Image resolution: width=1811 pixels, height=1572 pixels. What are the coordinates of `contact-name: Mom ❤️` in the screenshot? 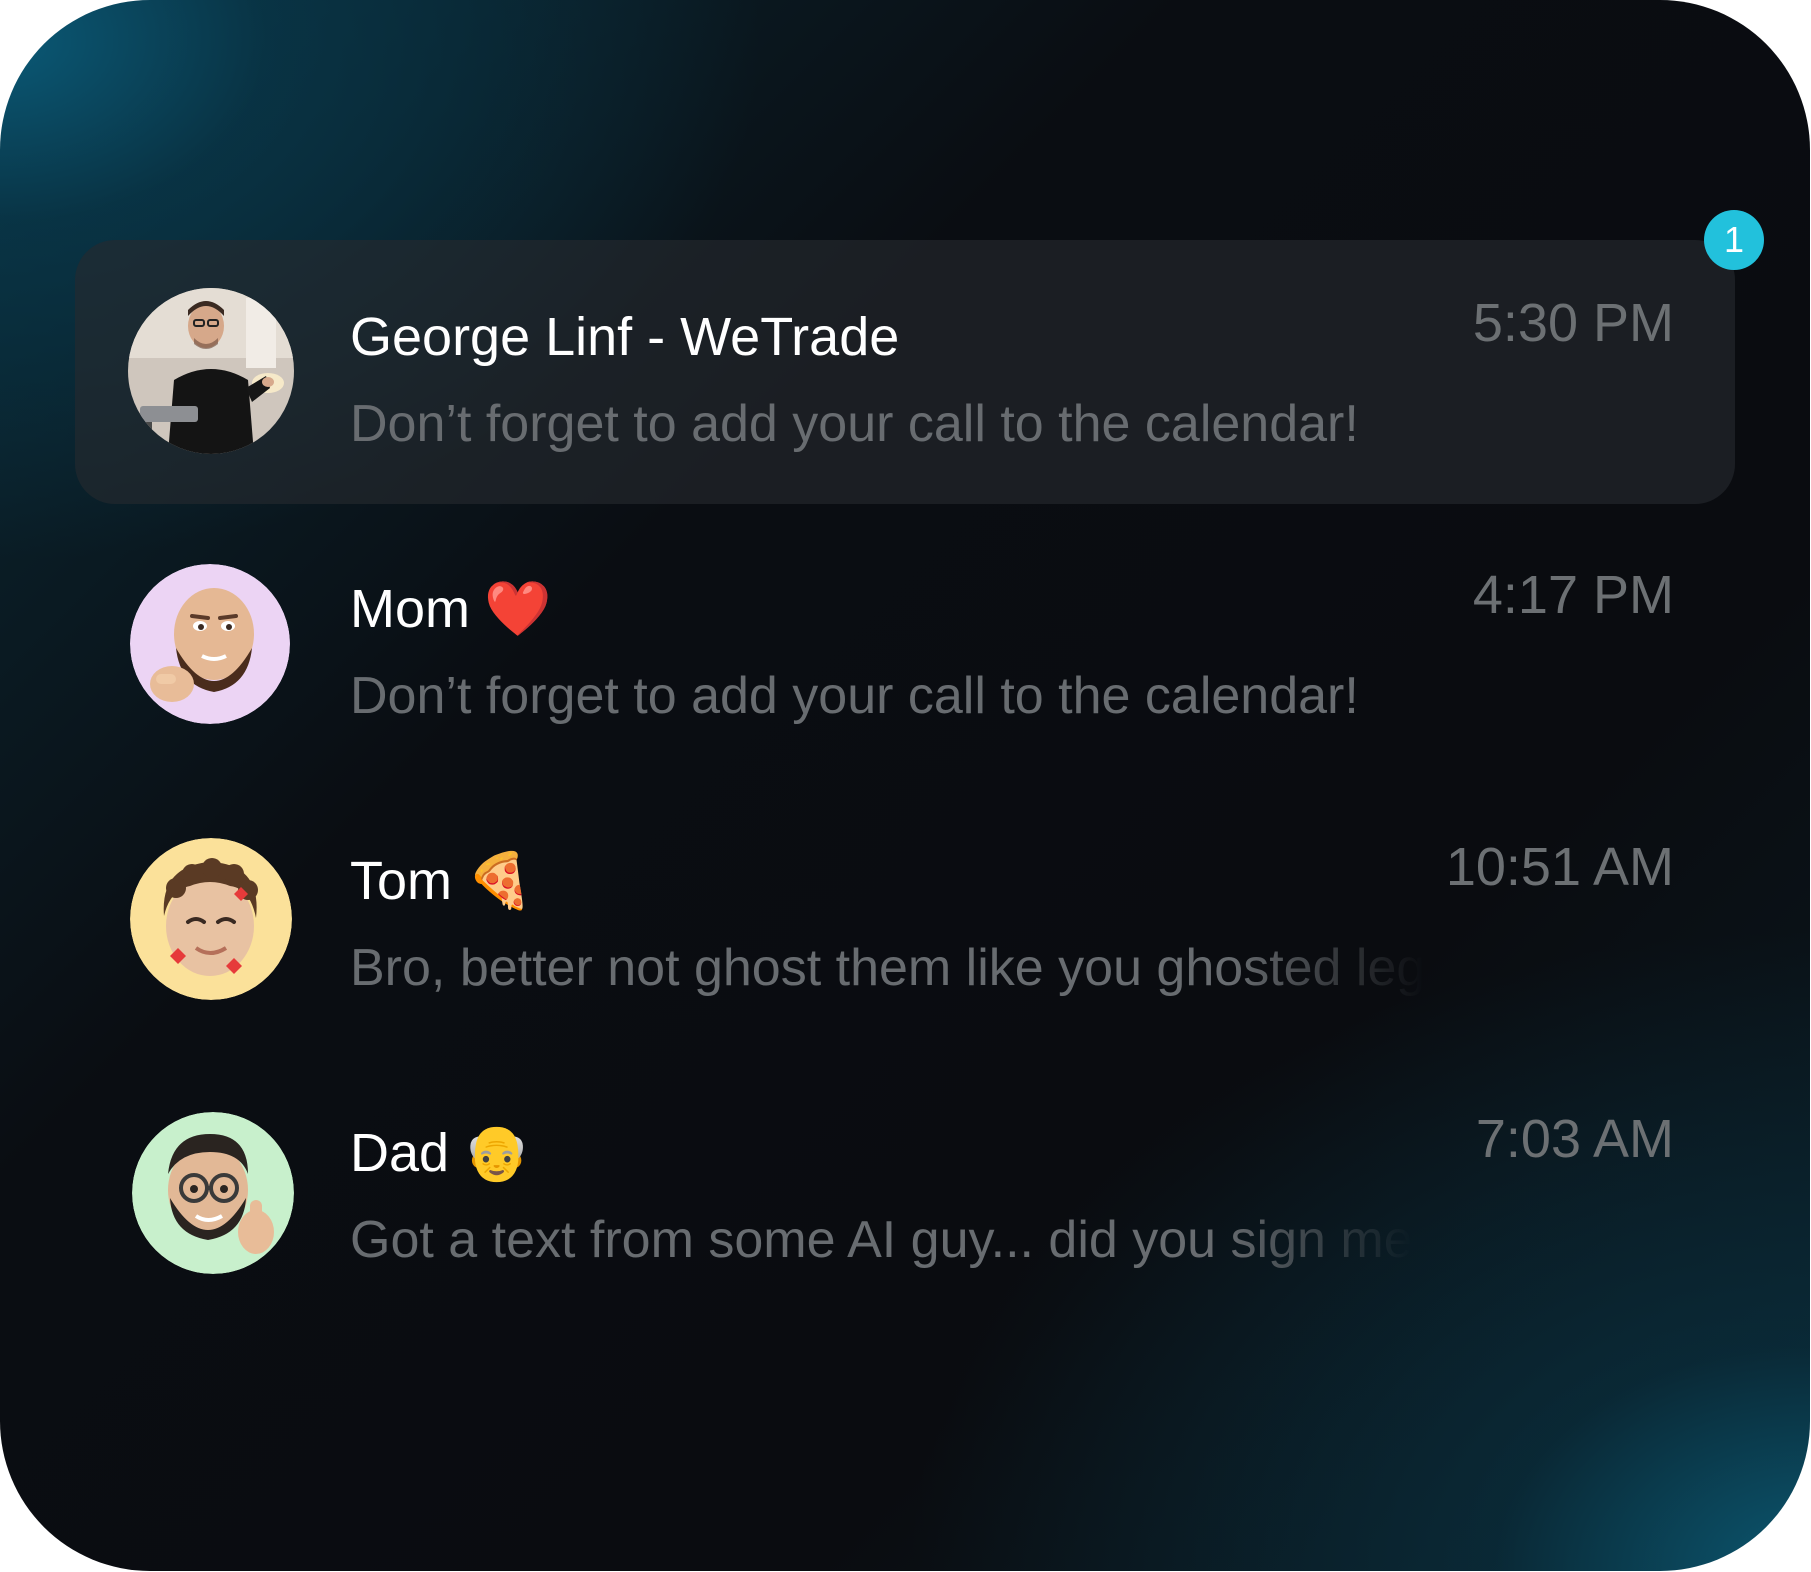 It's located at (450, 609).